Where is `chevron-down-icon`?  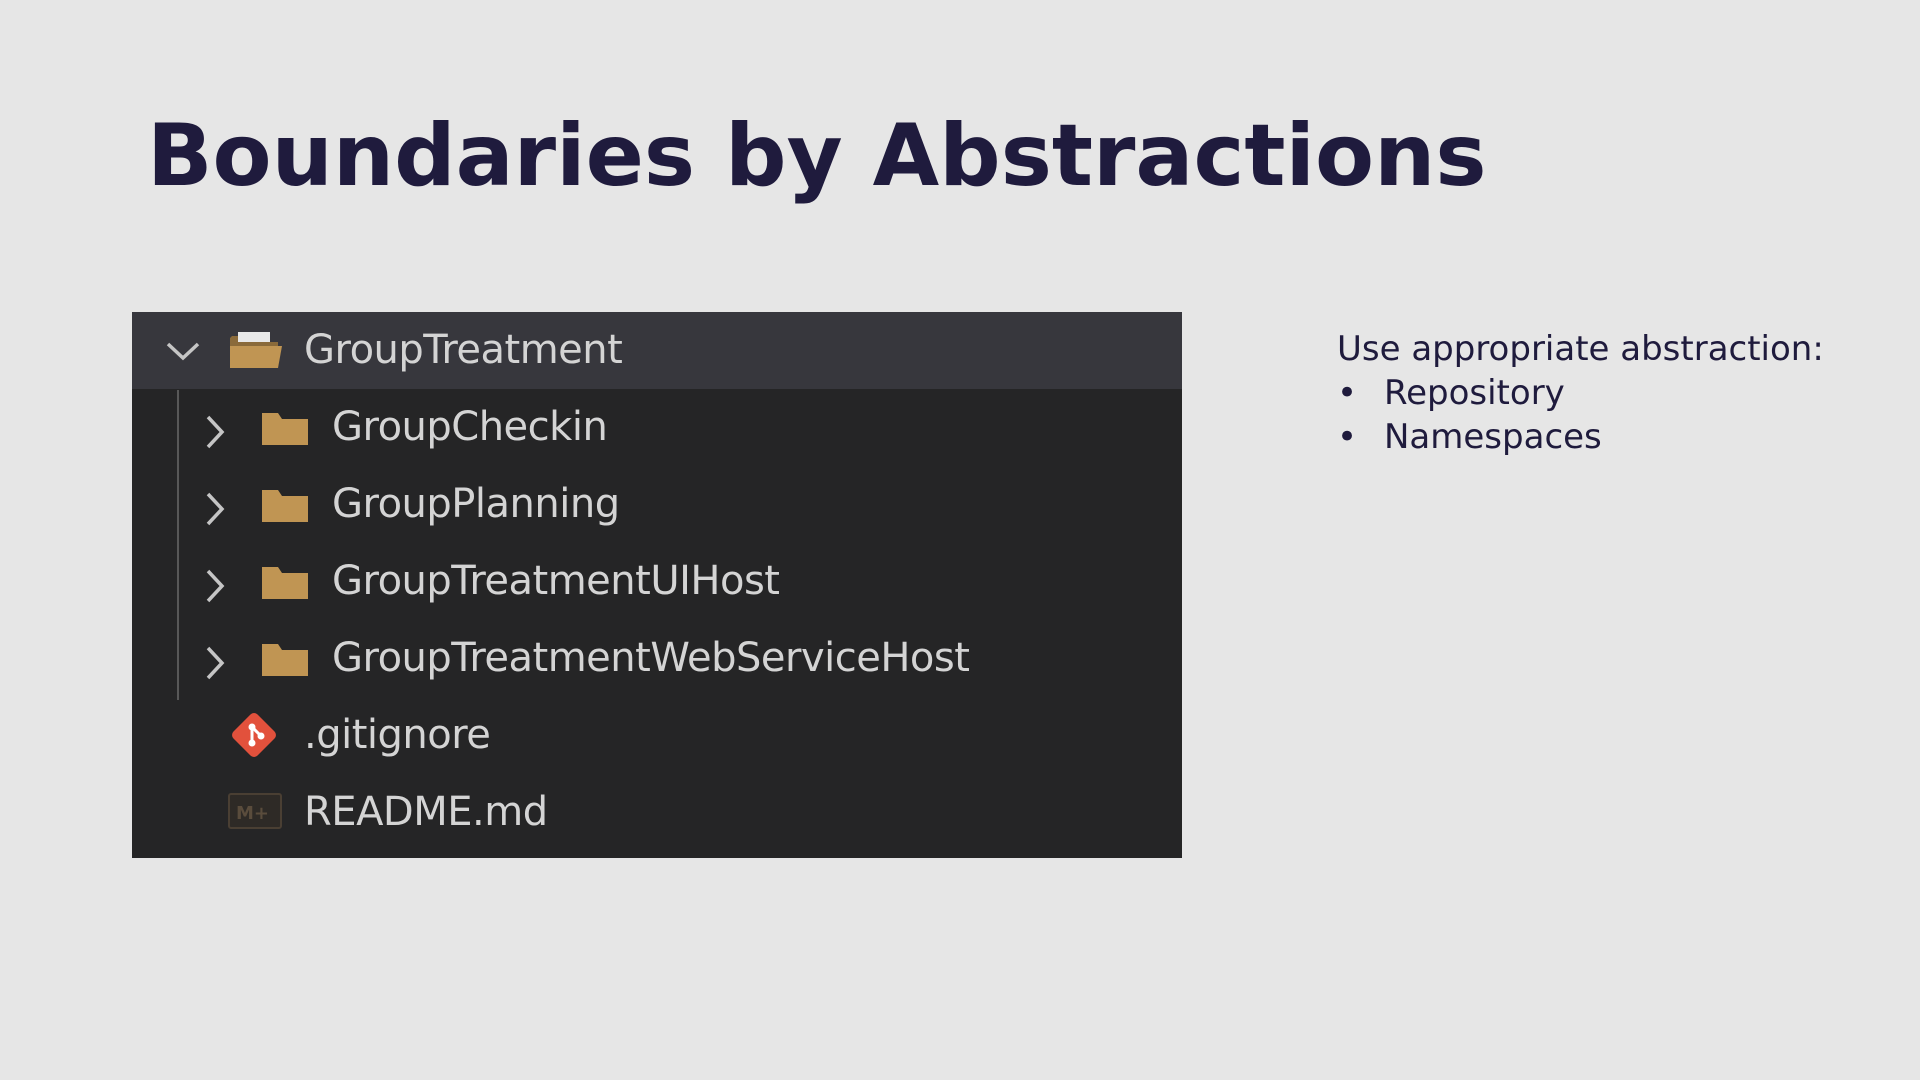 chevron-down-icon is located at coordinates (178, 350).